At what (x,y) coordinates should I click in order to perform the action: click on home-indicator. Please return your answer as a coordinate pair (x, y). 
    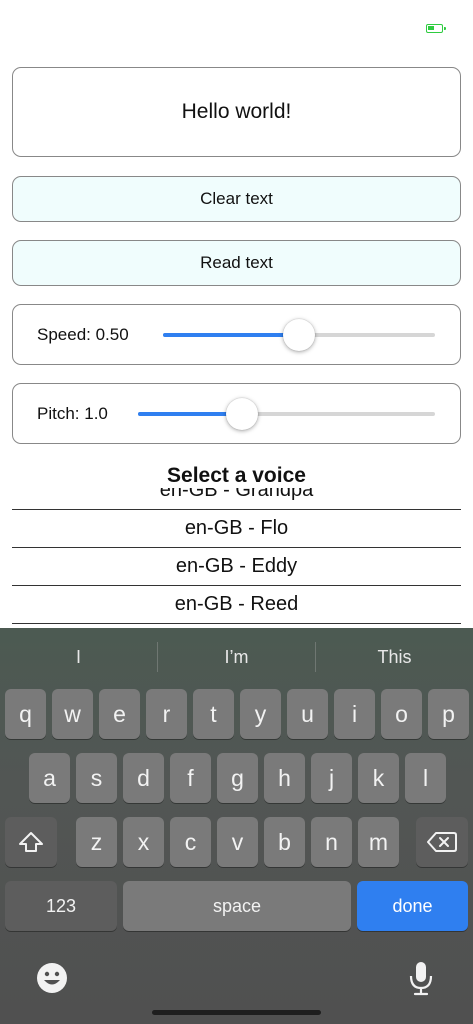
    Looking at the image, I should click on (236, 1012).